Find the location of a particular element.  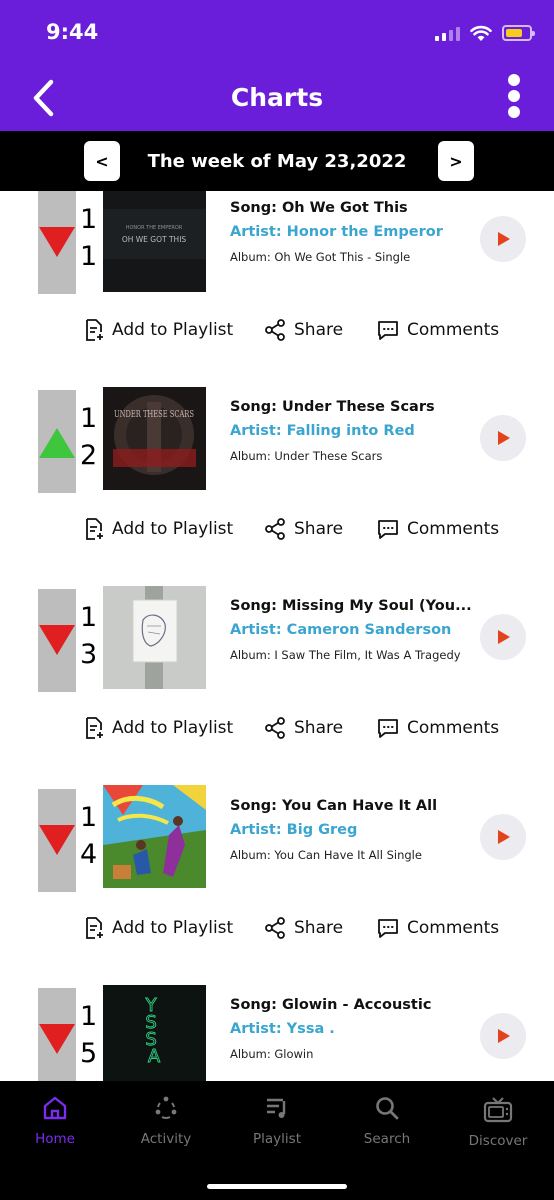

album-art: HONOR THE EMPEROR OH WE GOT THIS is located at coordinates (154, 241).